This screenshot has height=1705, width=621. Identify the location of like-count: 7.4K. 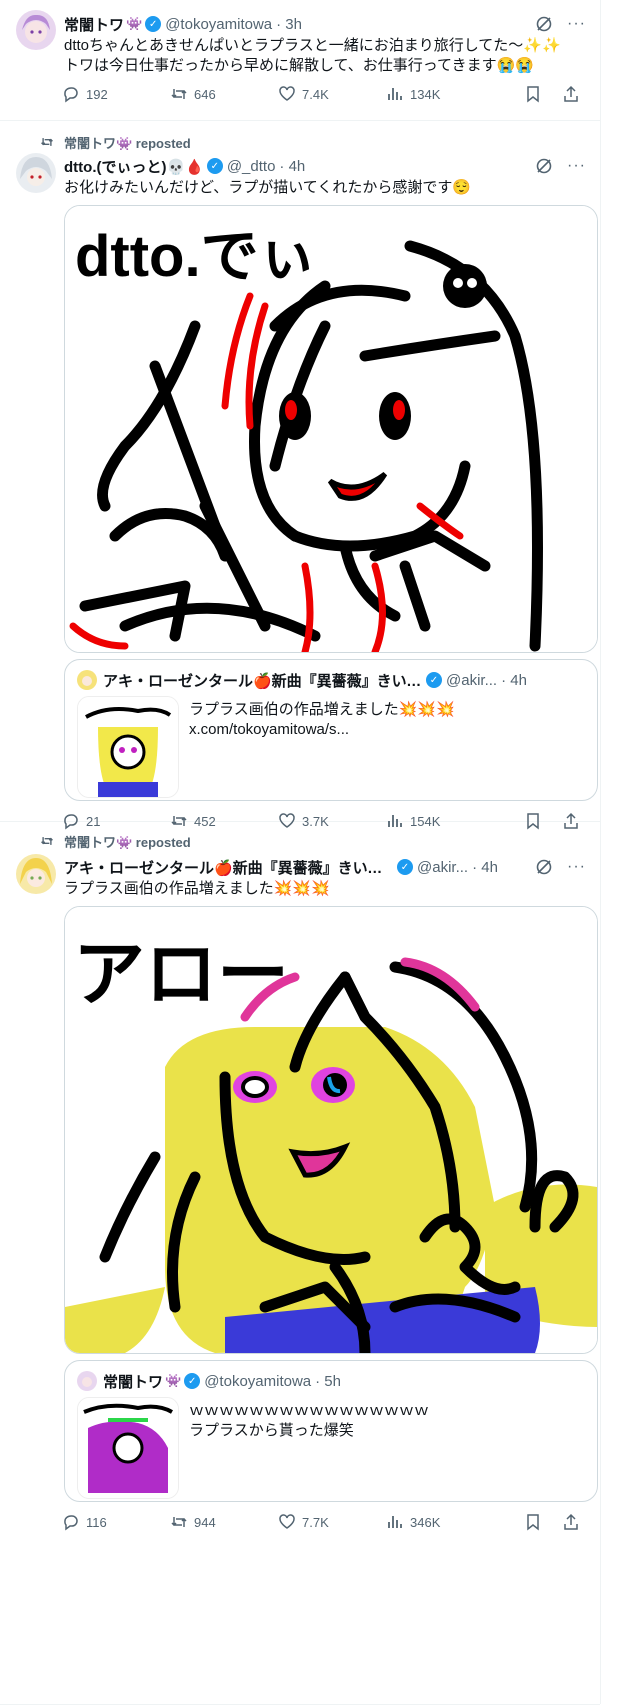
(315, 94).